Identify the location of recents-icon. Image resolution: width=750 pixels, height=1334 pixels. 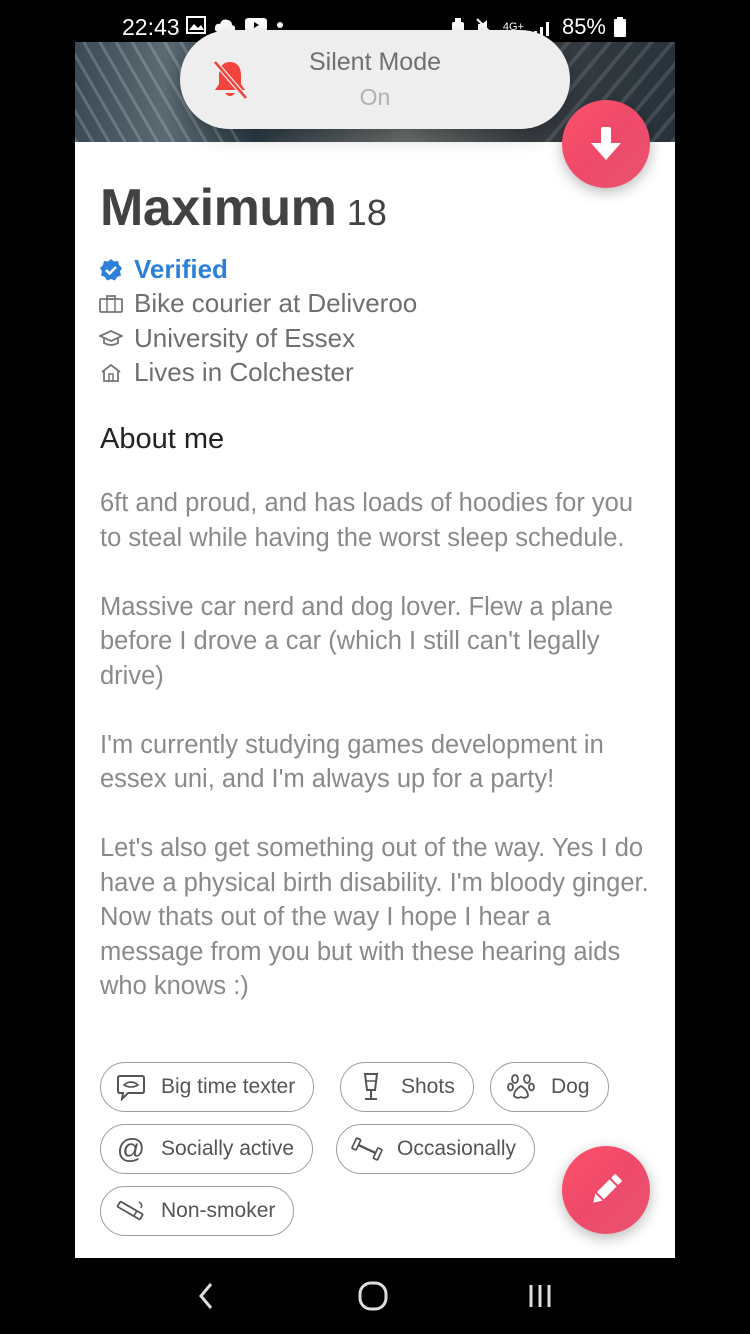
(540, 1296).